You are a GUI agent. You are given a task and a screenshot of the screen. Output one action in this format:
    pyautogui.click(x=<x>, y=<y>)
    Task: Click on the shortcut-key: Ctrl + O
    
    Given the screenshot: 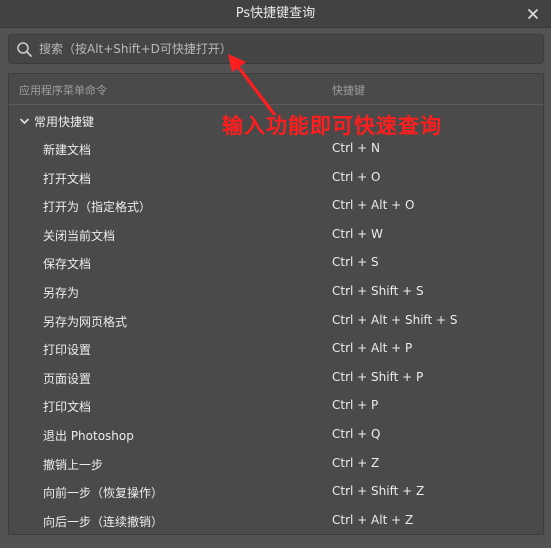 What is the action you would take?
    pyautogui.click(x=356, y=176)
    